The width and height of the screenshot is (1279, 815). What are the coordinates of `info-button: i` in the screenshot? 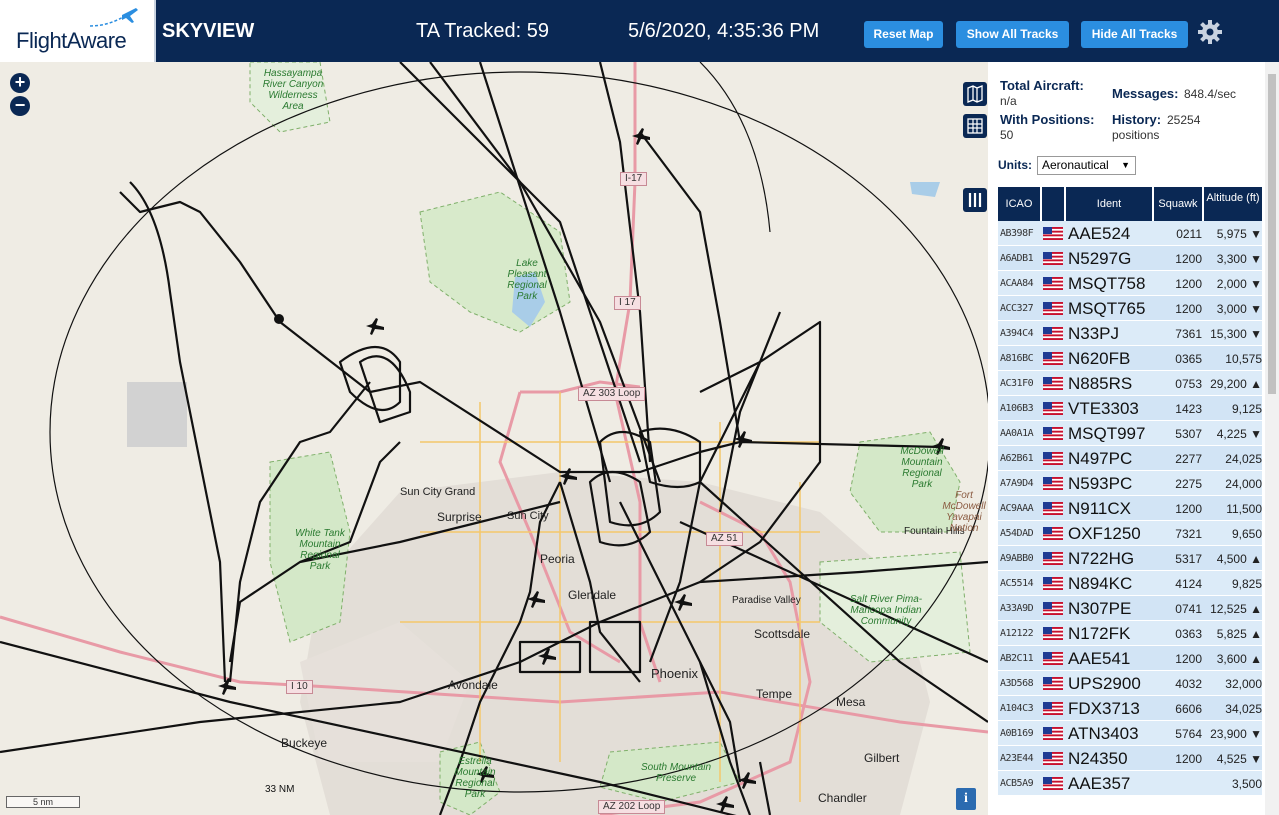 It's located at (966, 799).